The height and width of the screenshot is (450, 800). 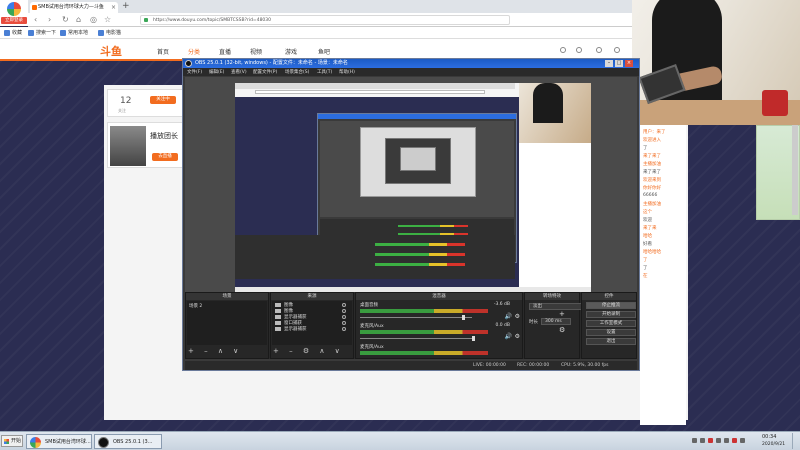 I want to click on site-nav-category: 分类, so click(x=194, y=51).